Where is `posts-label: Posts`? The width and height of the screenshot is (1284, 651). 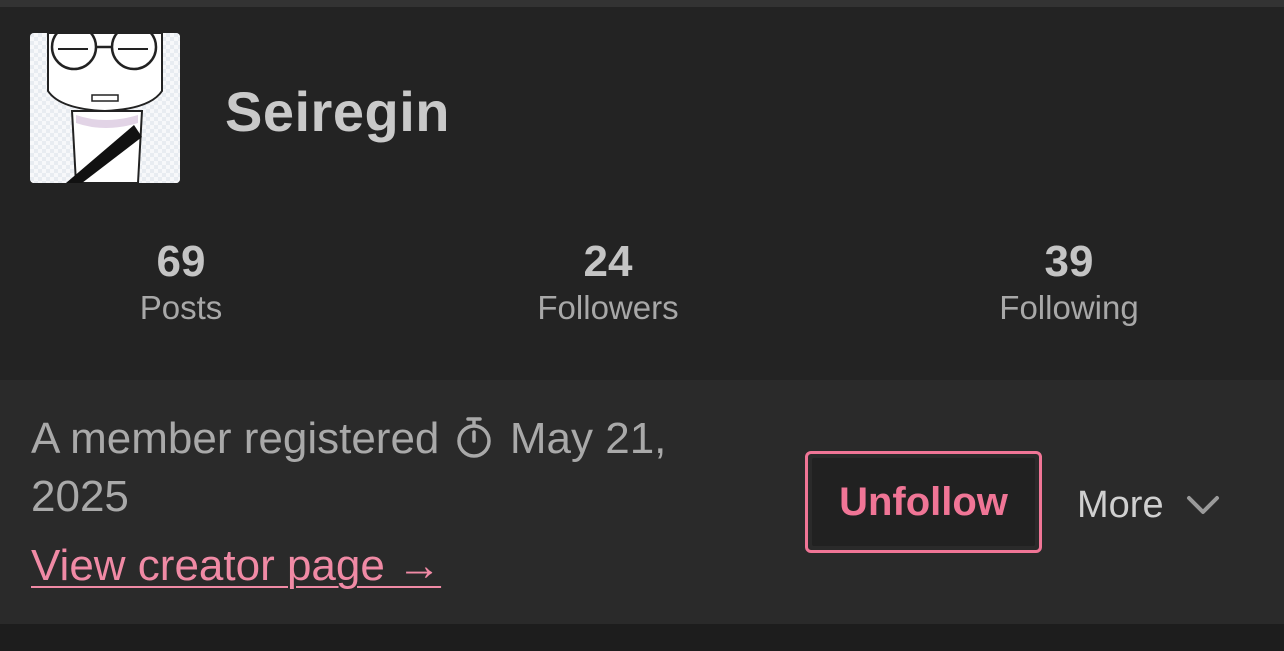 posts-label: Posts is located at coordinates (181, 307).